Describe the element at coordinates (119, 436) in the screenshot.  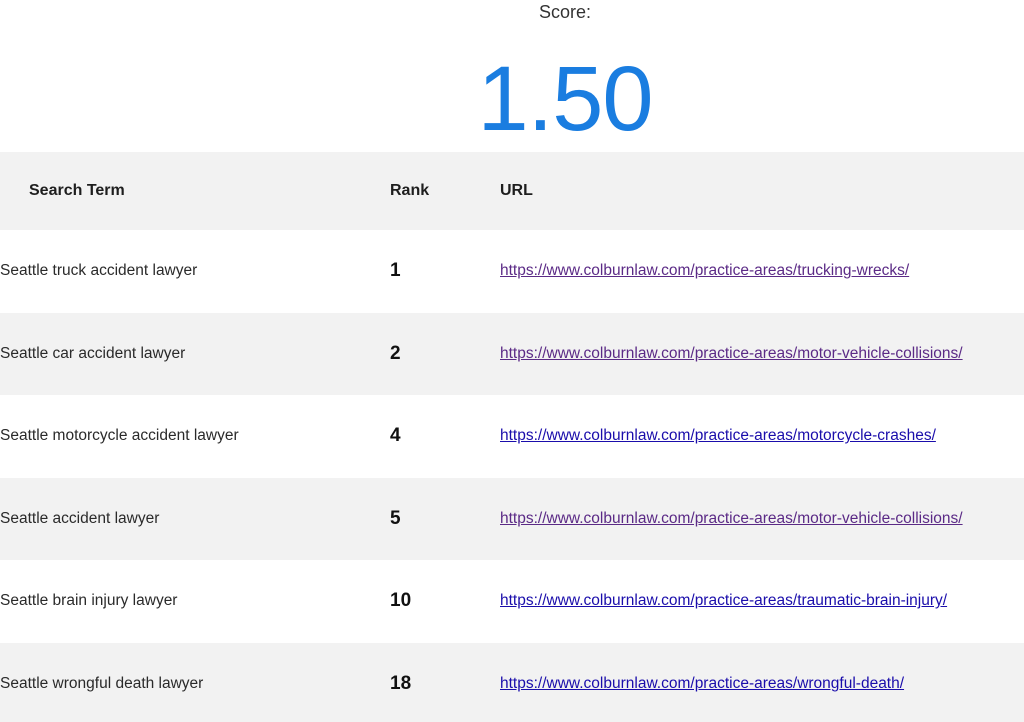
I see `search-term-cell: Seattle motorcycle accident lawyer` at that location.